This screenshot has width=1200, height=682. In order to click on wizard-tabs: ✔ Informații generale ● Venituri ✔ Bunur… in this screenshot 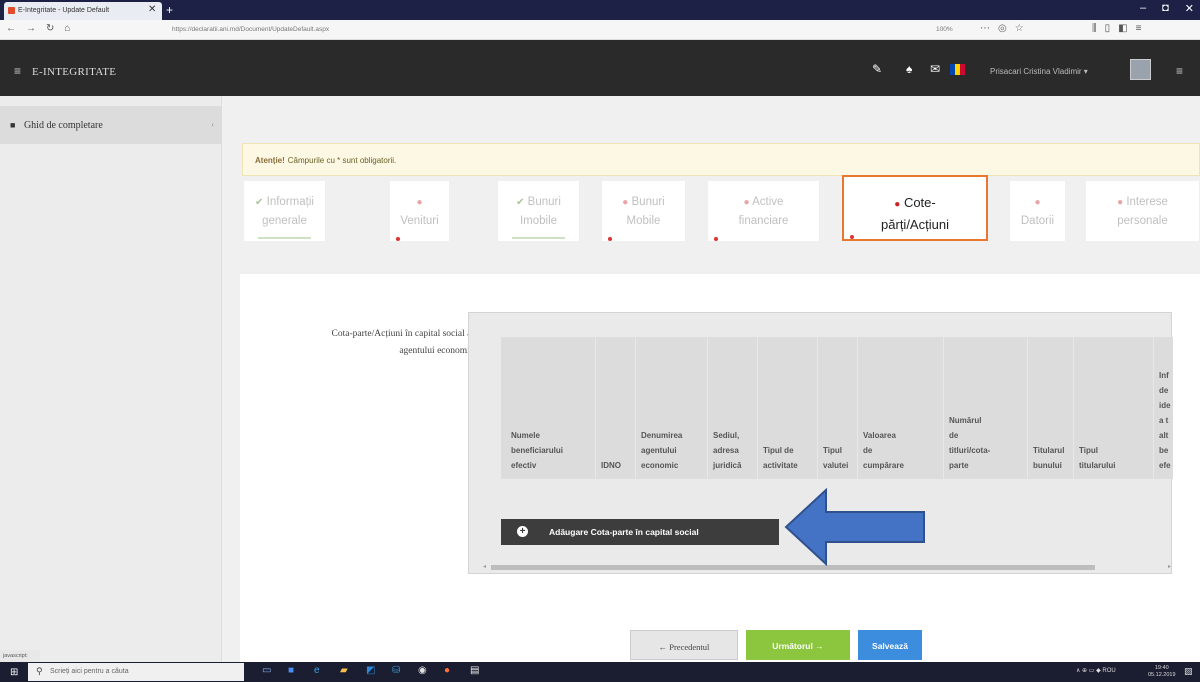, I will do `click(722, 209)`.